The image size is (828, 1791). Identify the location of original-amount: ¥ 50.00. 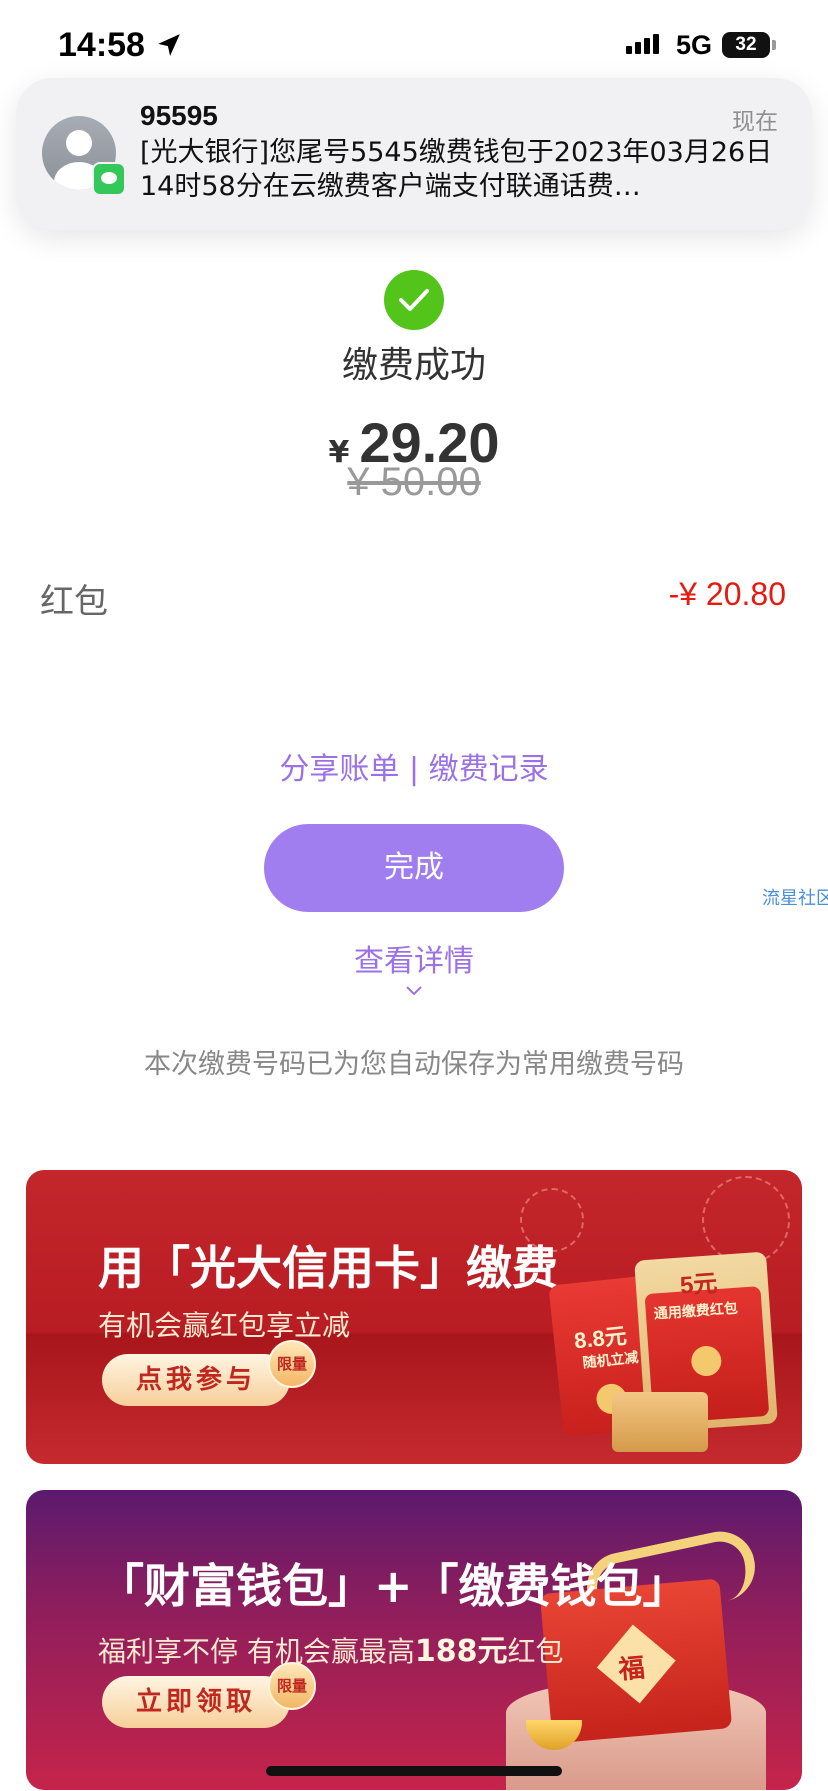
(414, 482).